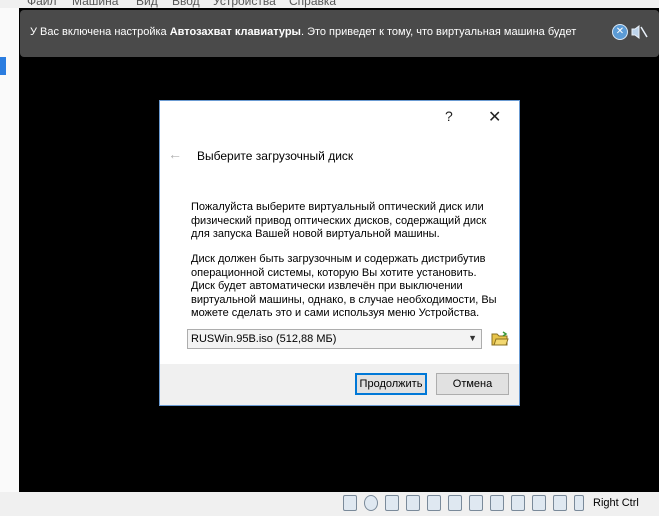 This screenshot has width=659, height=516. Describe the element at coordinates (9, 253) in the screenshot. I see `left-strip` at that location.